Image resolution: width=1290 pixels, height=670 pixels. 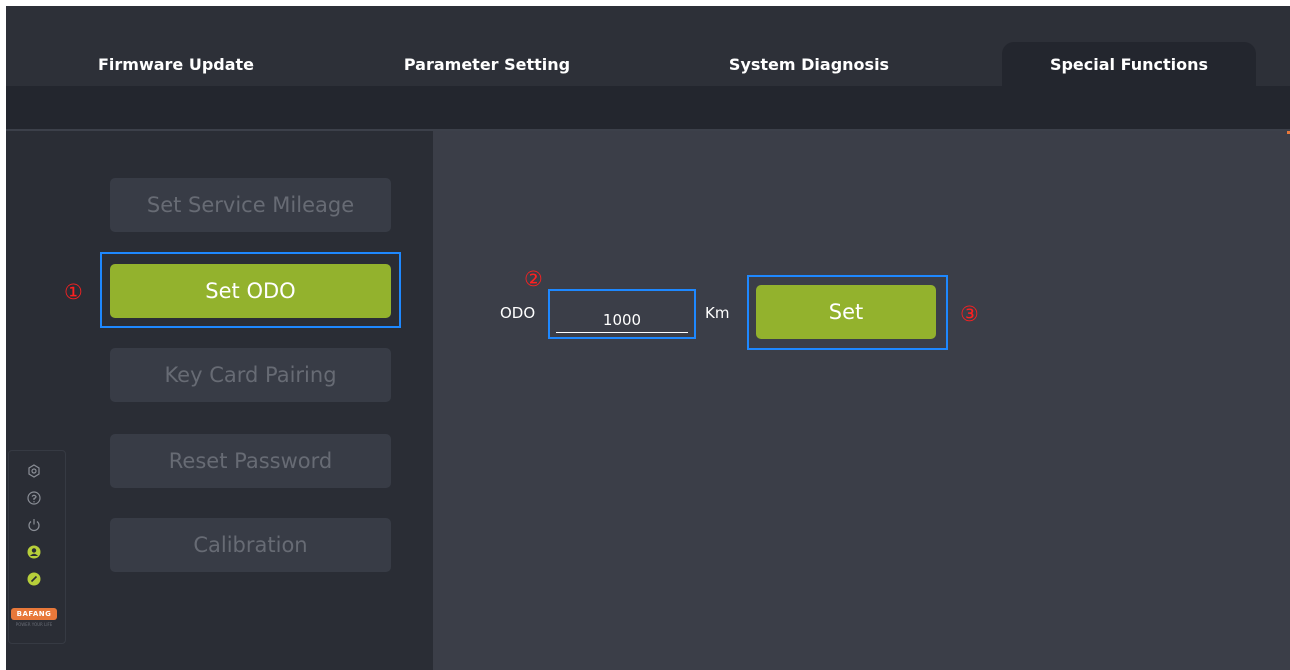 What do you see at coordinates (969, 314) in the screenshot?
I see `annotation-step-3: ③` at bounding box center [969, 314].